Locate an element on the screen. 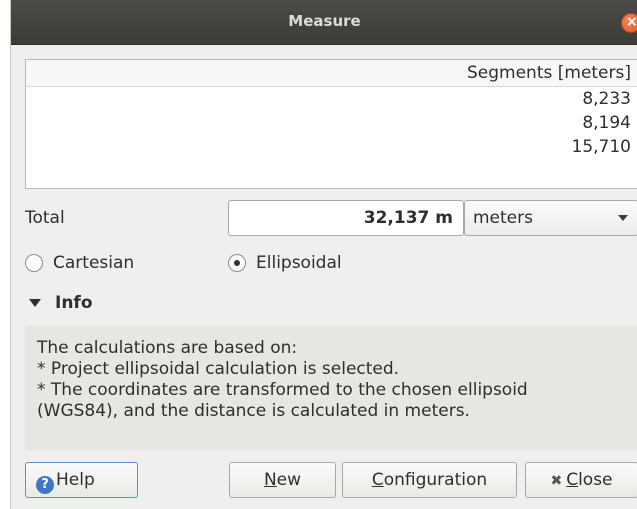 The width and height of the screenshot is (637, 509). help-button: ? Help is located at coordinates (81, 480).